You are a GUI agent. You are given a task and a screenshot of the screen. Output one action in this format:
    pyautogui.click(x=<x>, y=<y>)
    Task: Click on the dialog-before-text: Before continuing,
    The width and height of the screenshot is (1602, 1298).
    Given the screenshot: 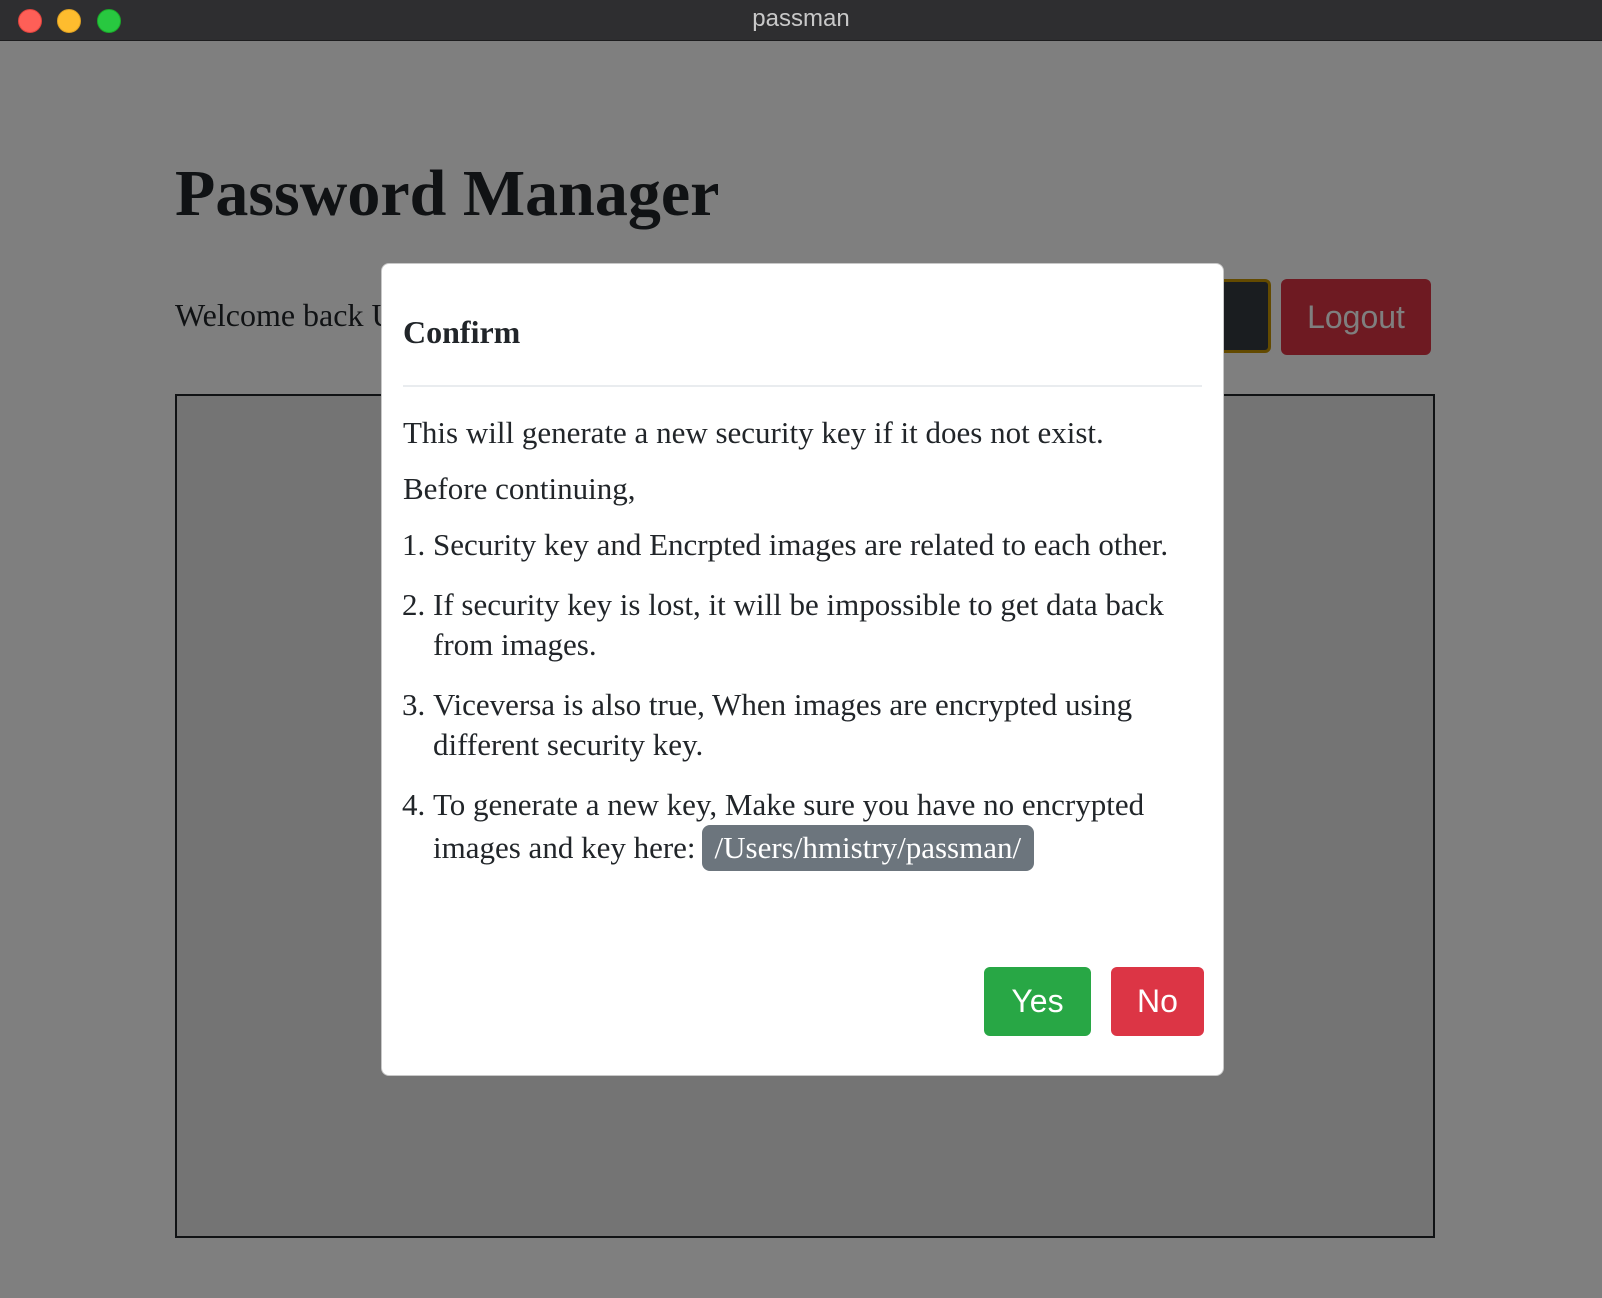 What is the action you would take?
    pyautogui.click(x=519, y=488)
    